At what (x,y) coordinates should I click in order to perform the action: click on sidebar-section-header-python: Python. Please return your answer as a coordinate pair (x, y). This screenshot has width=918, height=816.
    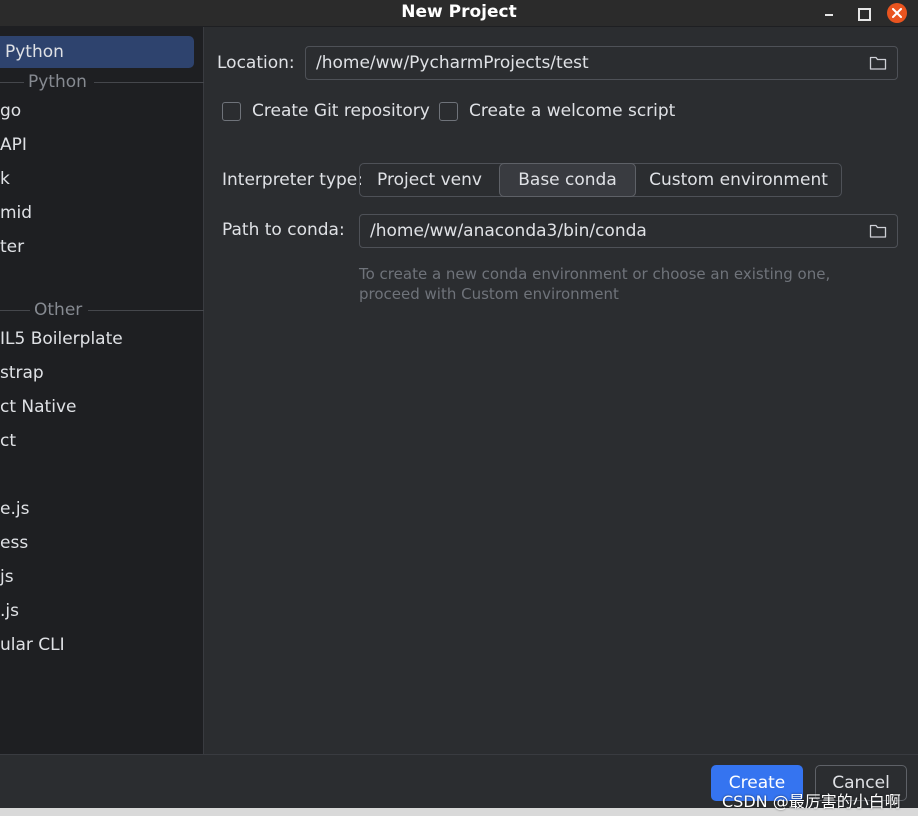
    Looking at the image, I should click on (102, 82).